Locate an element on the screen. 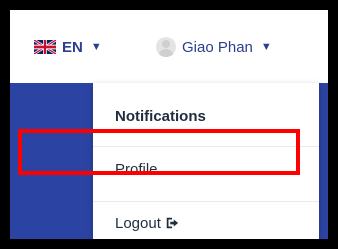 This screenshot has height=249, width=338. divider is located at coordinates (206, 201).